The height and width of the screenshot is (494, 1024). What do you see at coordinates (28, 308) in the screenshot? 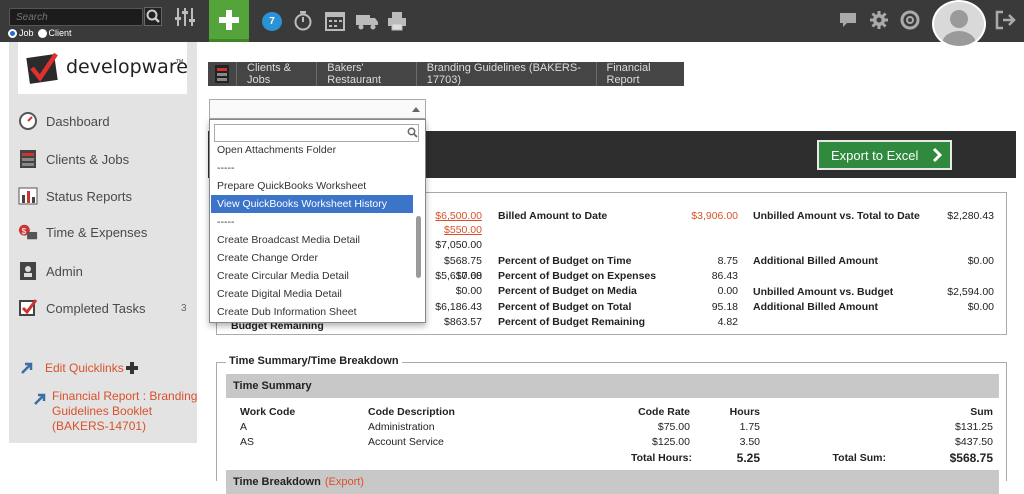
I see `checkbox-icon` at bounding box center [28, 308].